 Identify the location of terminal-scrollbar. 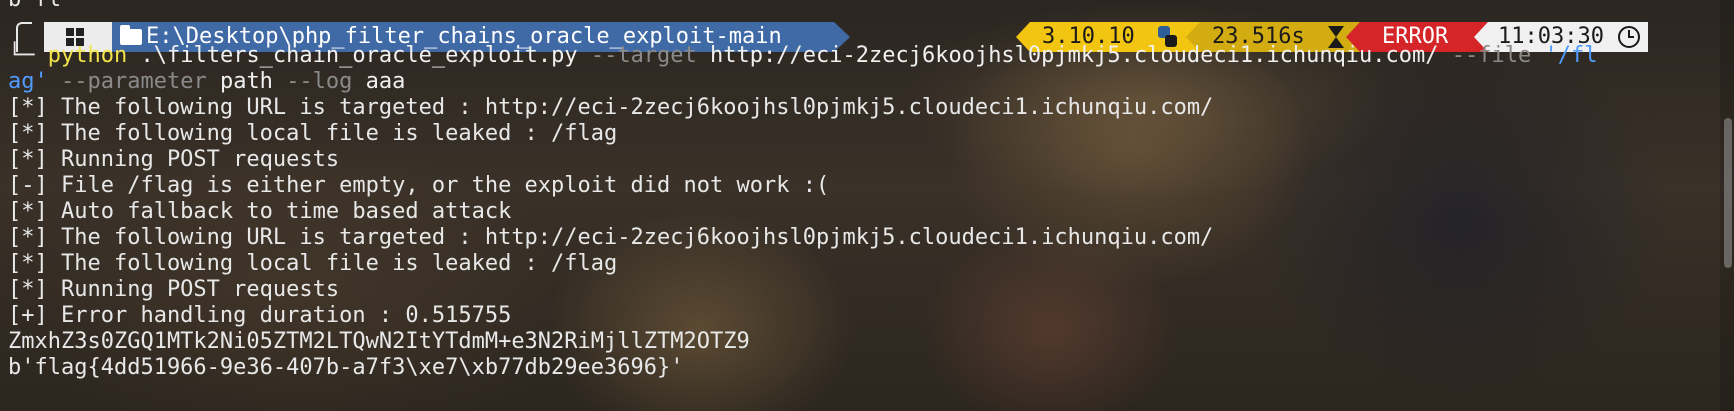
(1727, 205).